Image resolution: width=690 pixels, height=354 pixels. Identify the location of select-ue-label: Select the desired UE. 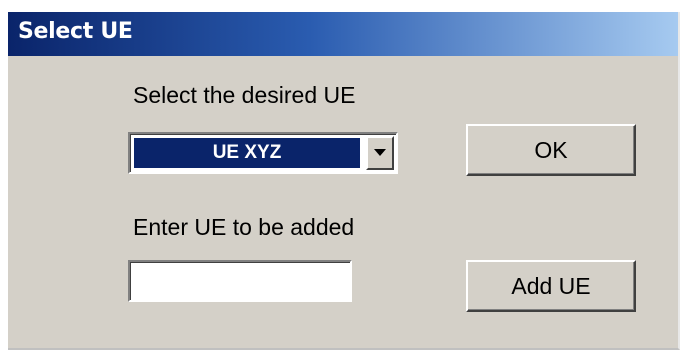
(244, 95).